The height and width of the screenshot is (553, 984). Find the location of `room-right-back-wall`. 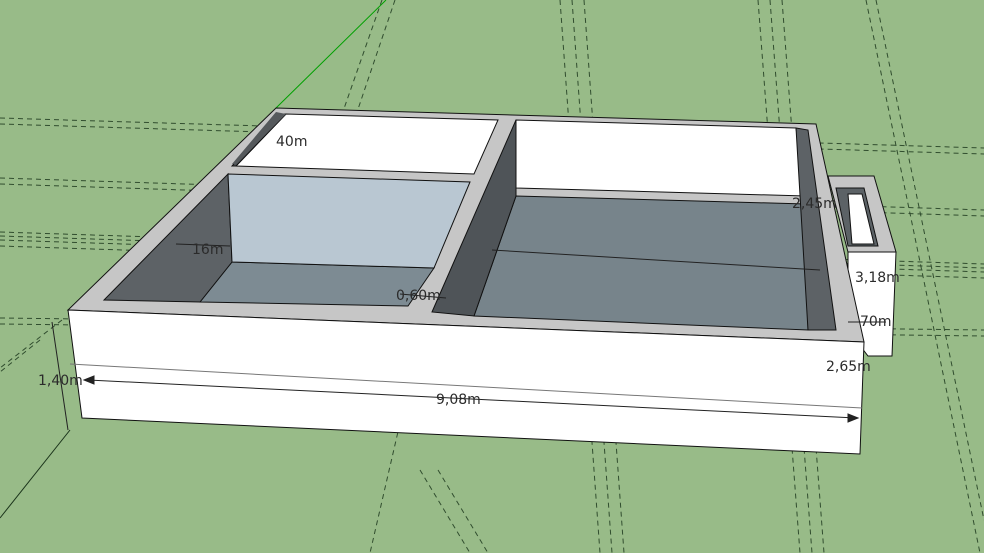

room-right-back-wall is located at coordinates (661, 158).